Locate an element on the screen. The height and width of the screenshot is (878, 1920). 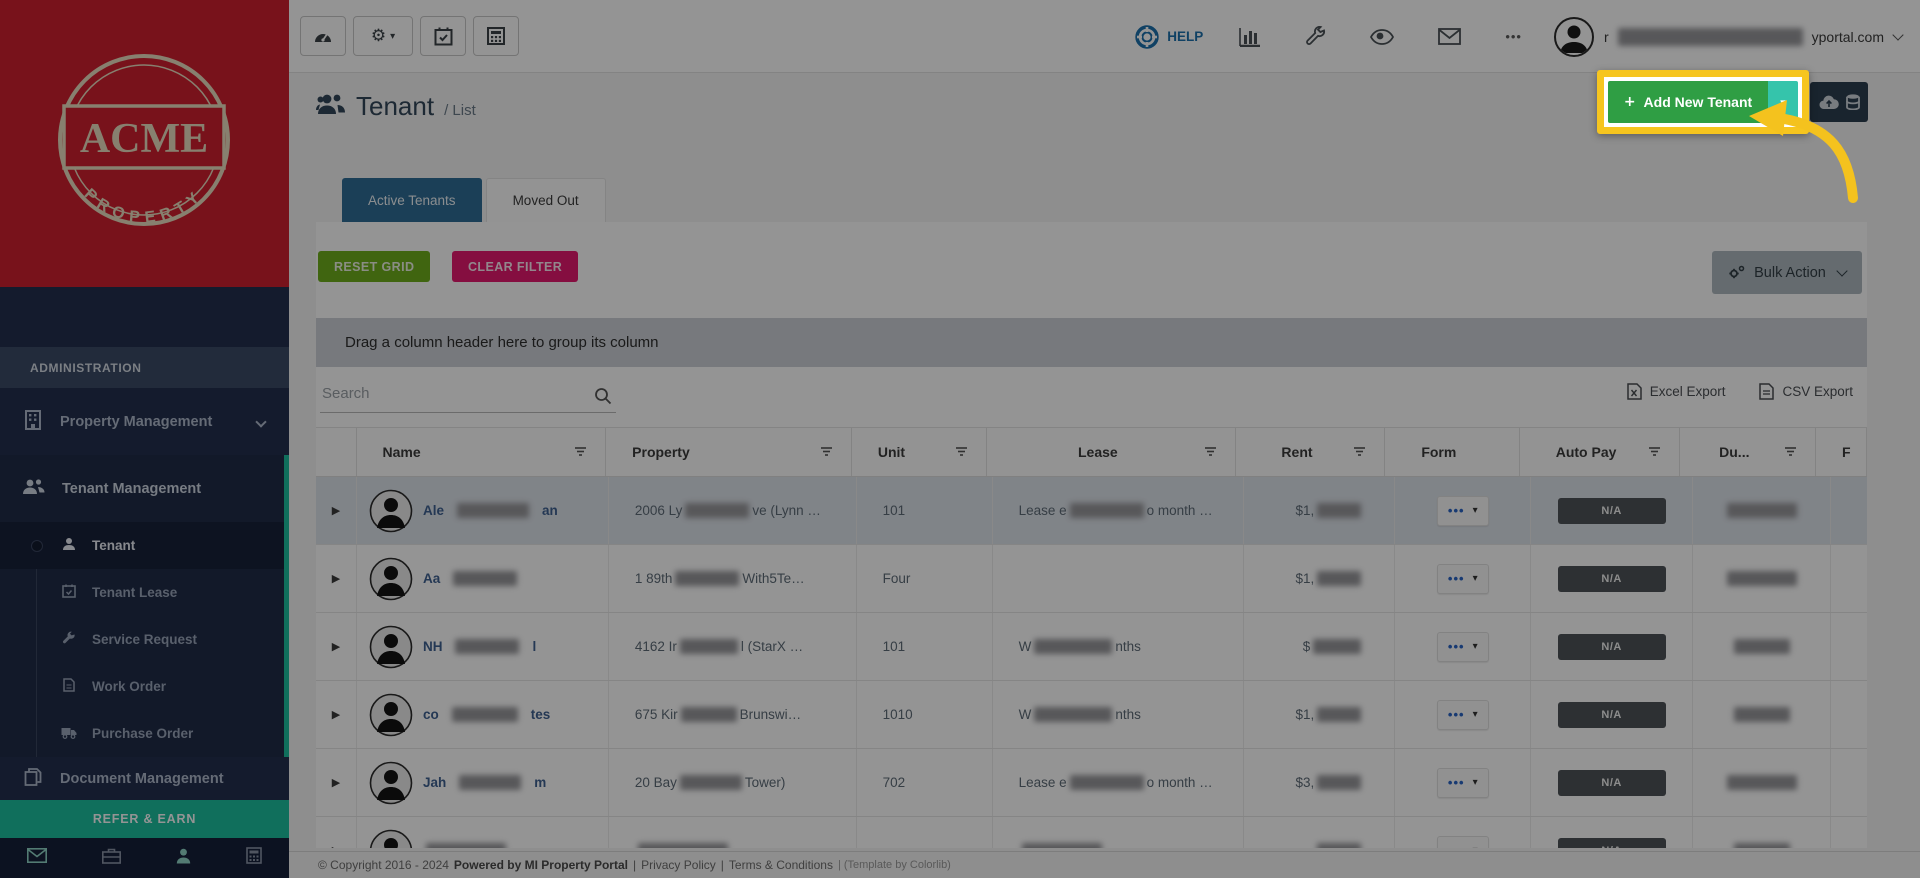
plus-icon: + is located at coordinates (1629, 102).